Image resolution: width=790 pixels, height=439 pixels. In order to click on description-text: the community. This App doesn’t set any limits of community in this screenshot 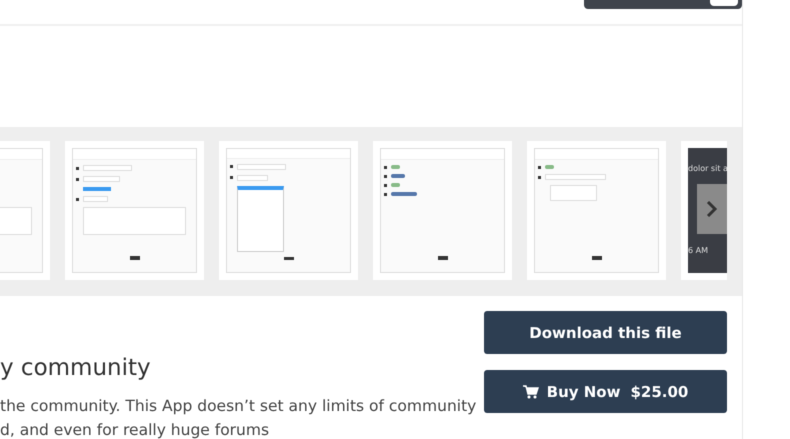, I will do `click(239, 406)`.